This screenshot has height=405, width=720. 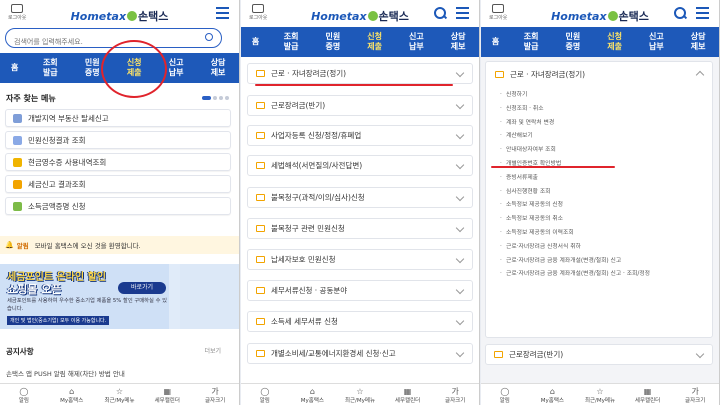 I want to click on annotation-circle, so click(x=134, y=69).